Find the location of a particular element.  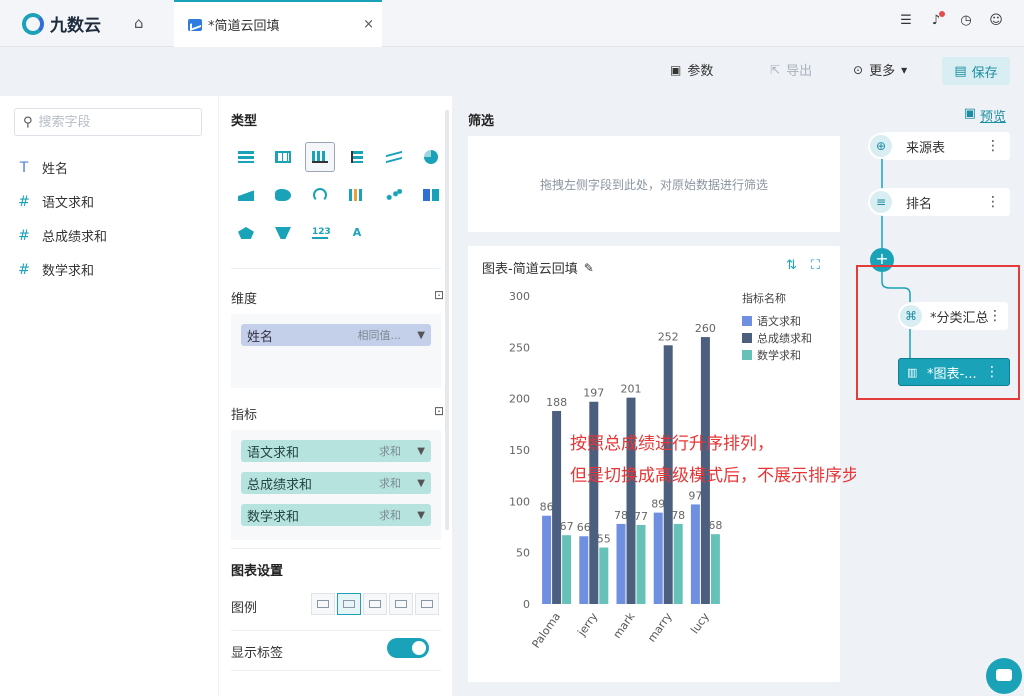

more-label: 更多 is located at coordinates (882, 71).